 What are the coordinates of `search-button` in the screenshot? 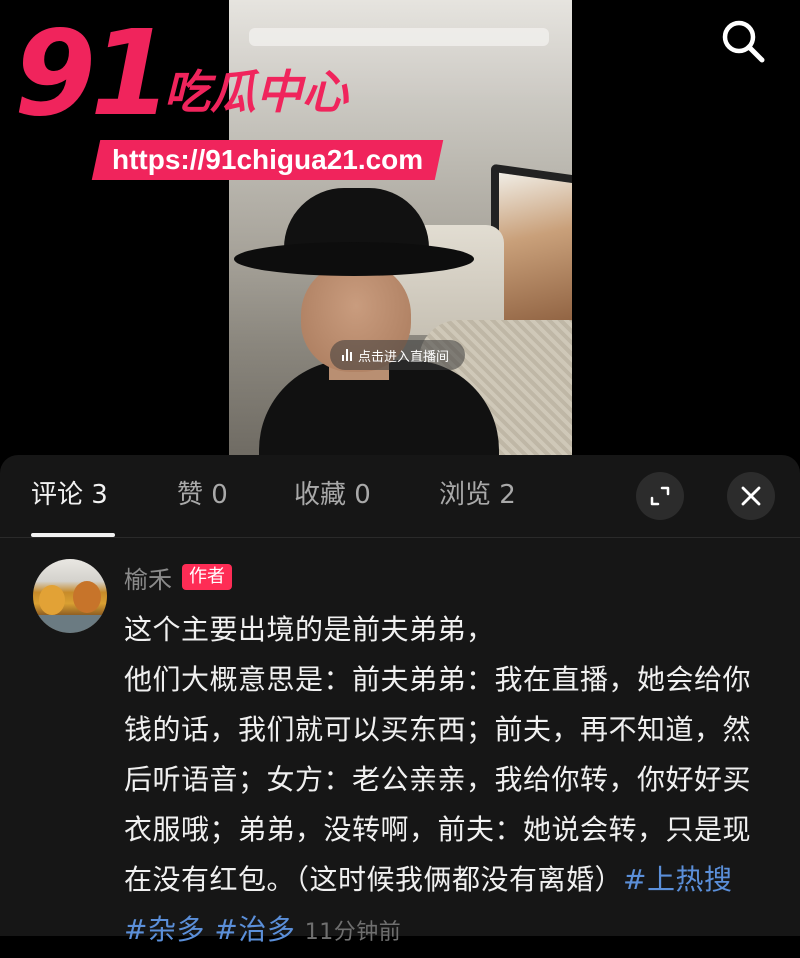 It's located at (743, 41).